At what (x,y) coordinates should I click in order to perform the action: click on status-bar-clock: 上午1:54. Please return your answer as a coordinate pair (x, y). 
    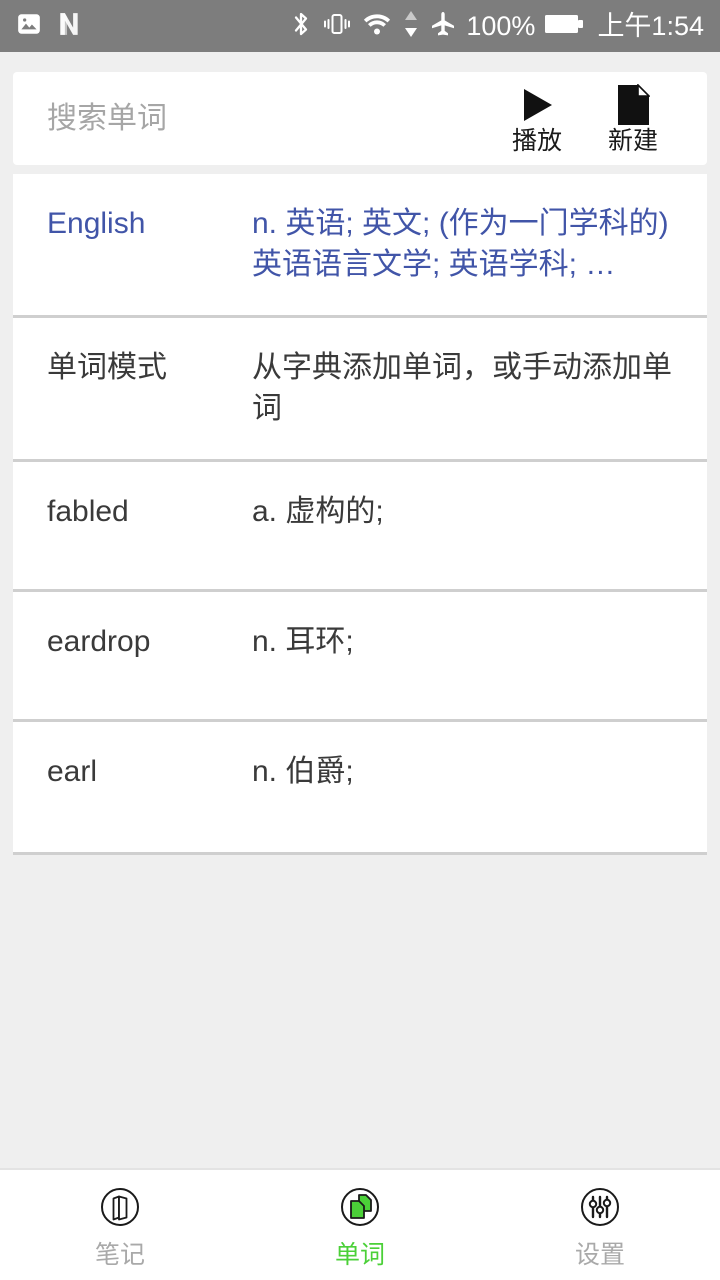
    Looking at the image, I should click on (650, 25).